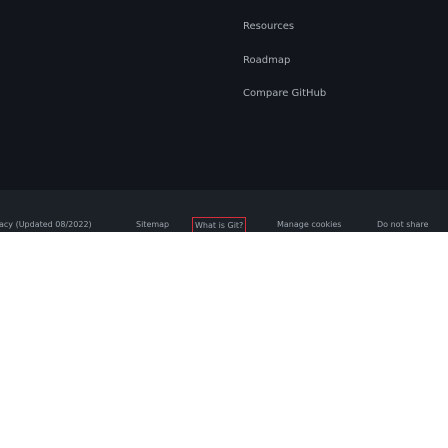 This screenshot has height=448, width=448. Describe the element at coordinates (402, 224) in the screenshot. I see `legal-link-do-not-share: Do not share` at that location.